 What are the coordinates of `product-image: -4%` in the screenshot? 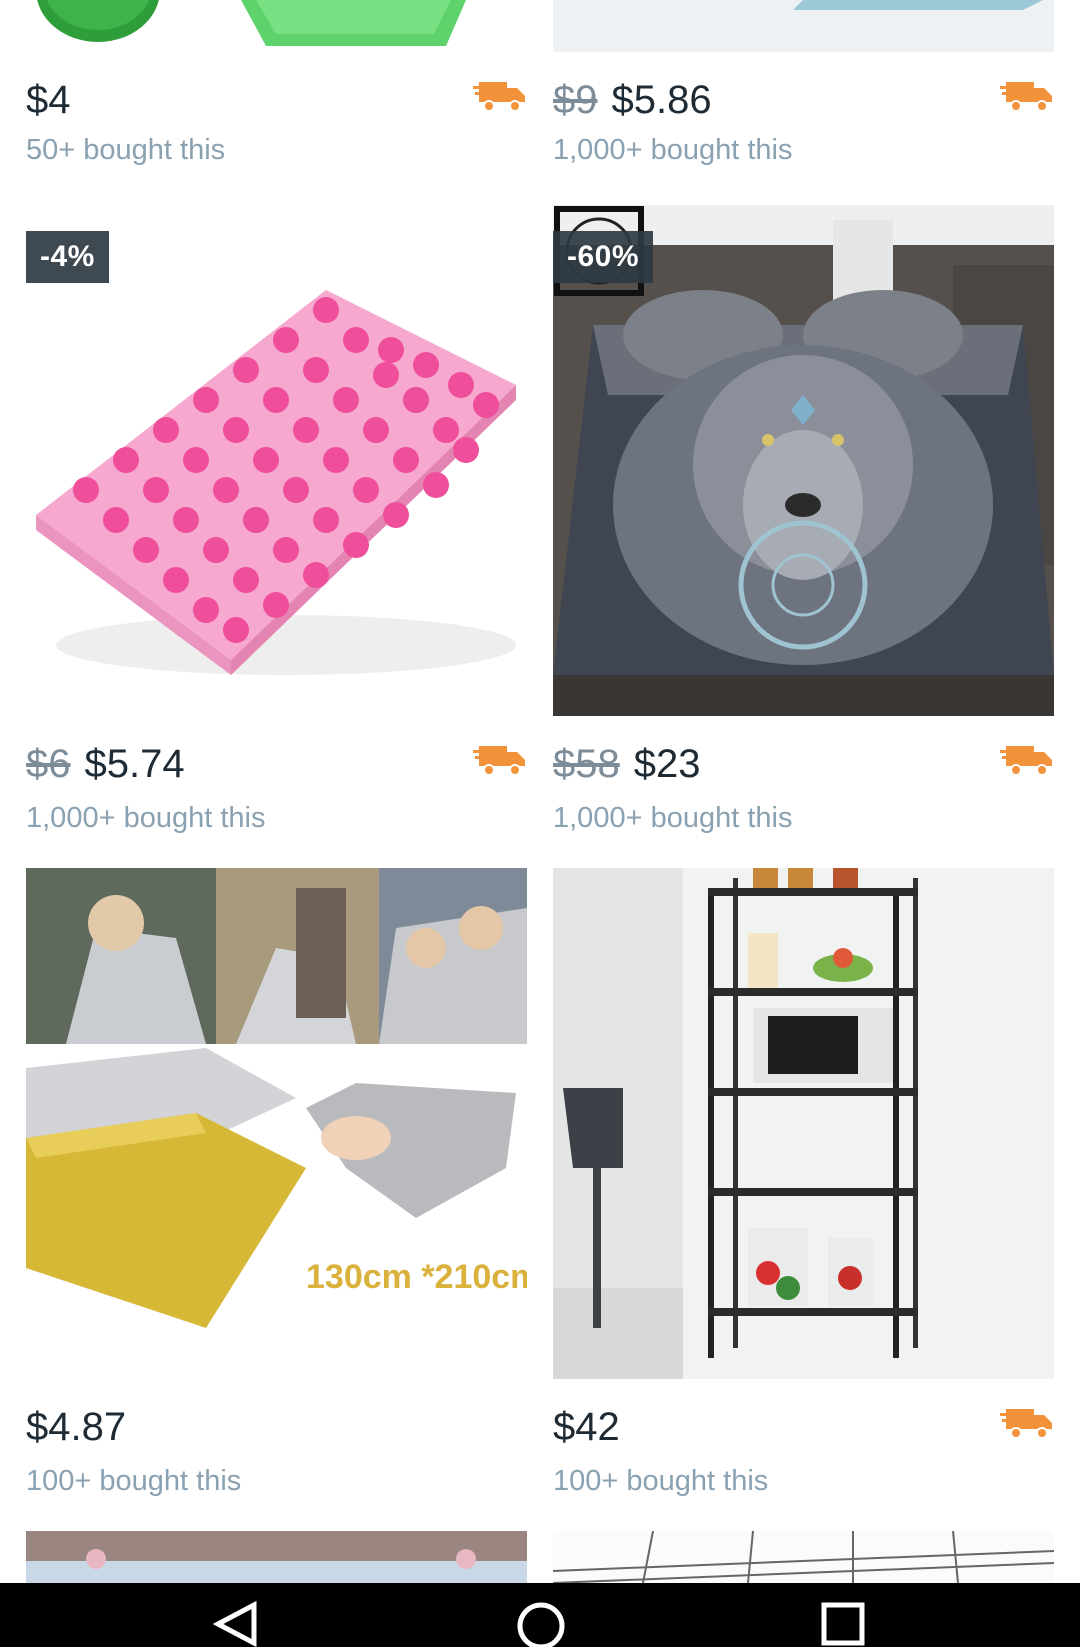 It's located at (276, 460).